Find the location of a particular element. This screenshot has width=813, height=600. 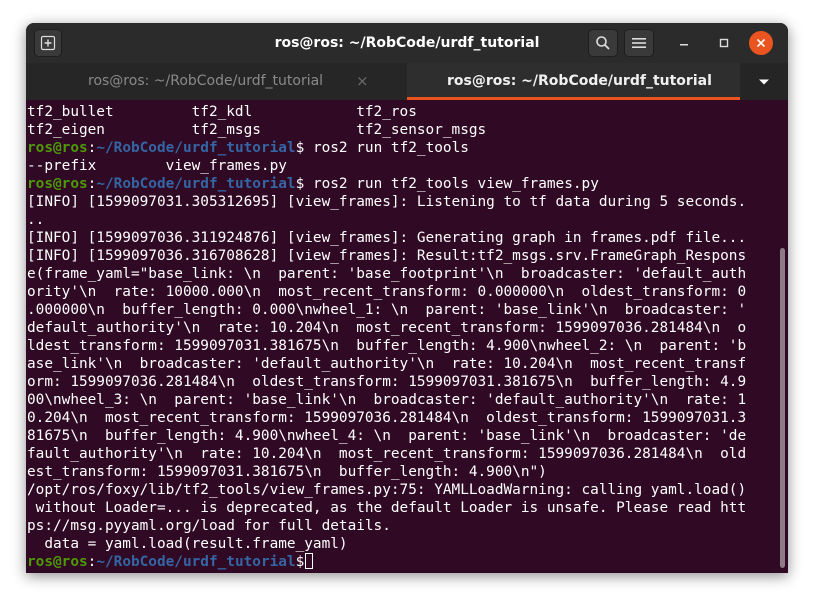

prompt-line: ros@ros:~/RobCode/urdf_tutorial$ is located at coordinates (170, 562).